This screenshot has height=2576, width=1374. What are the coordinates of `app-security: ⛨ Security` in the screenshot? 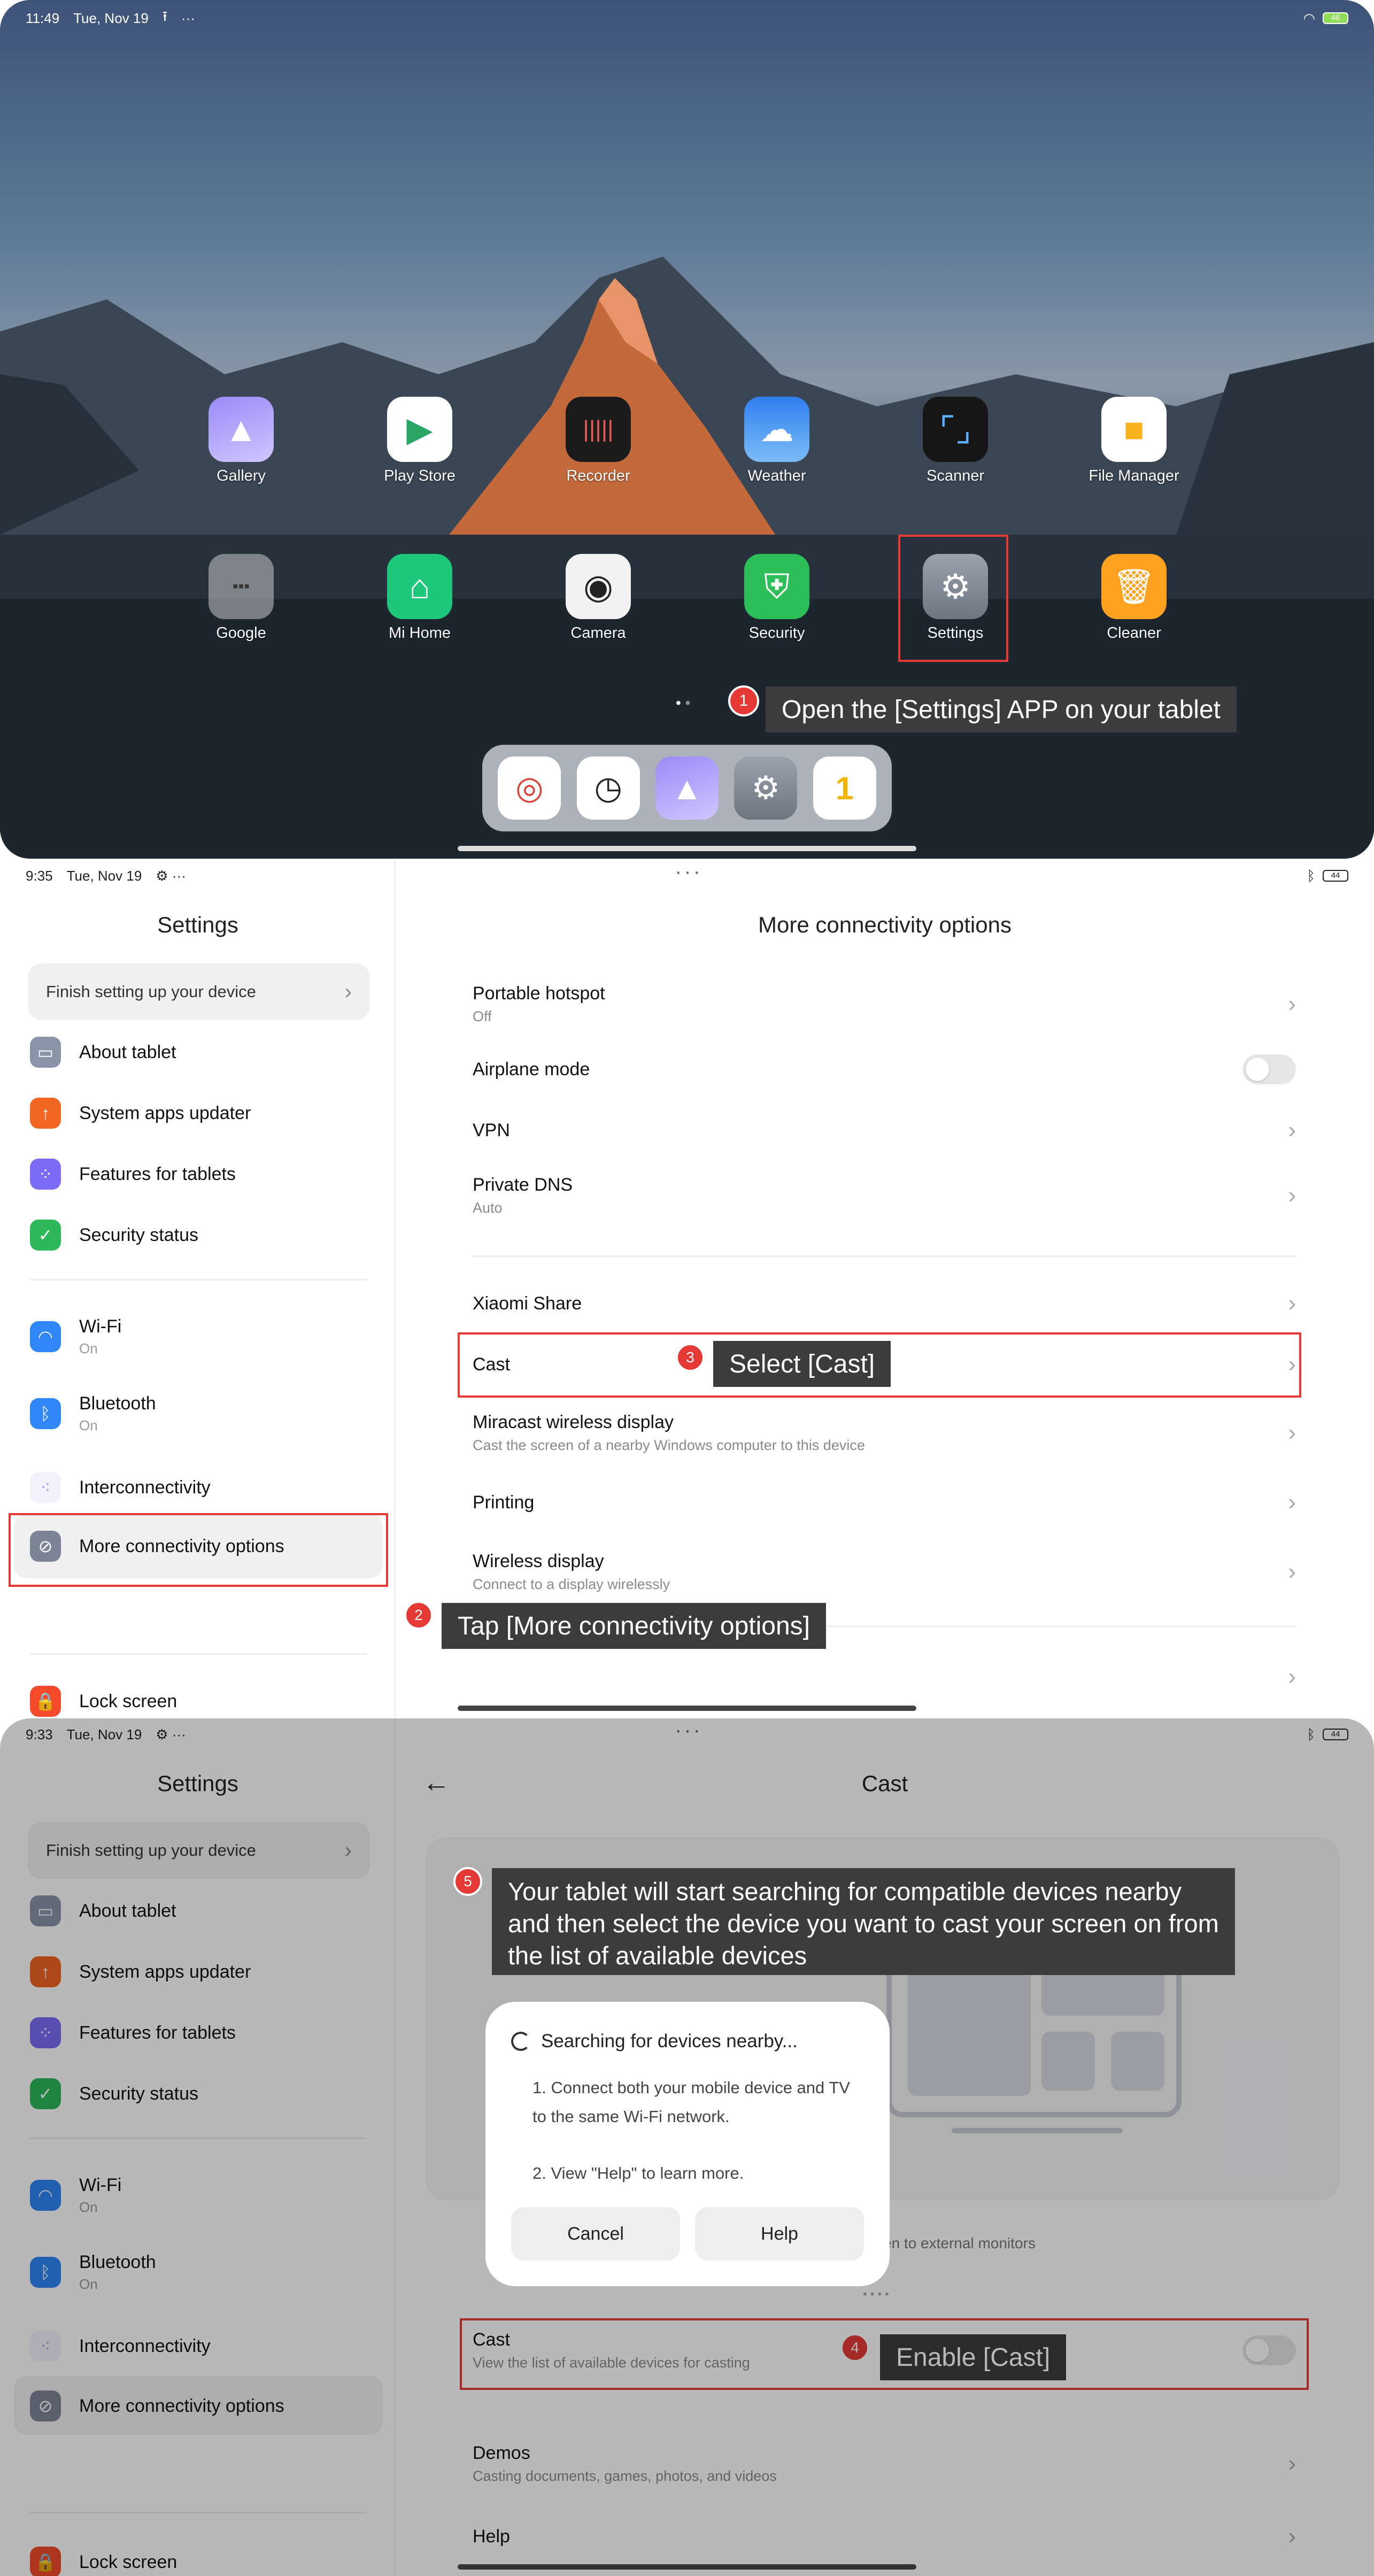 It's located at (776, 598).